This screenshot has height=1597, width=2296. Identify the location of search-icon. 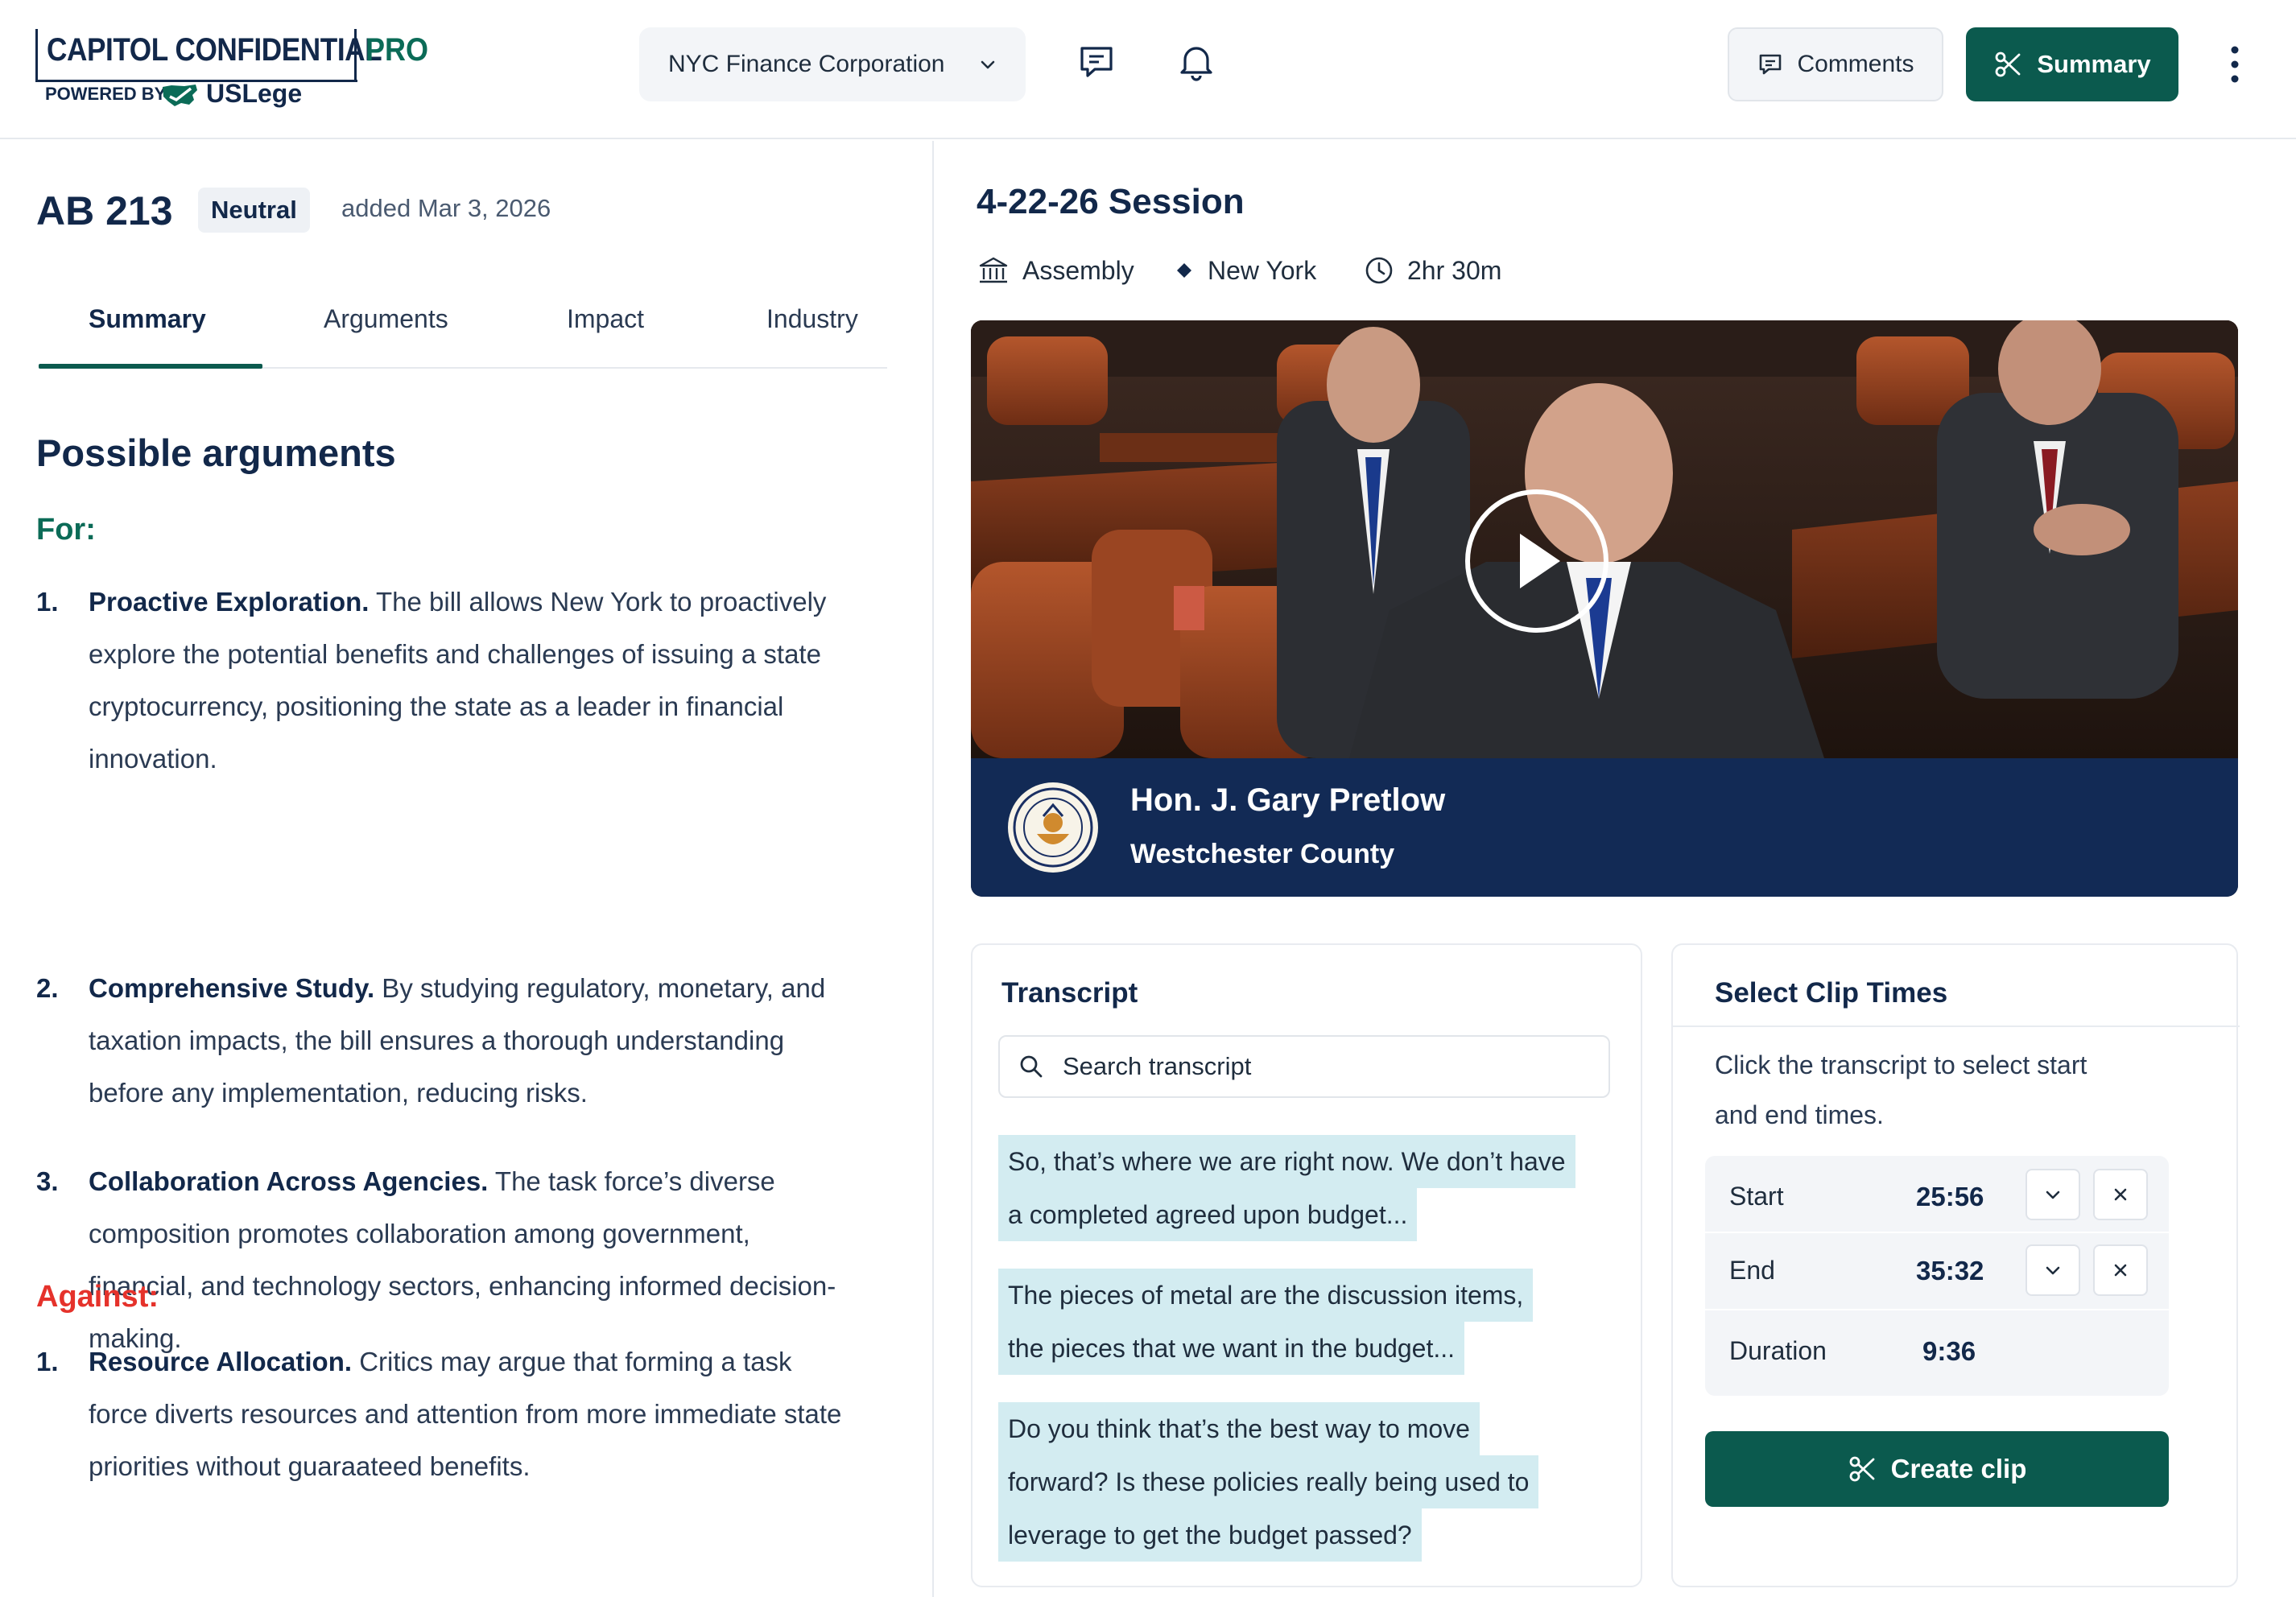
(1031, 1066).